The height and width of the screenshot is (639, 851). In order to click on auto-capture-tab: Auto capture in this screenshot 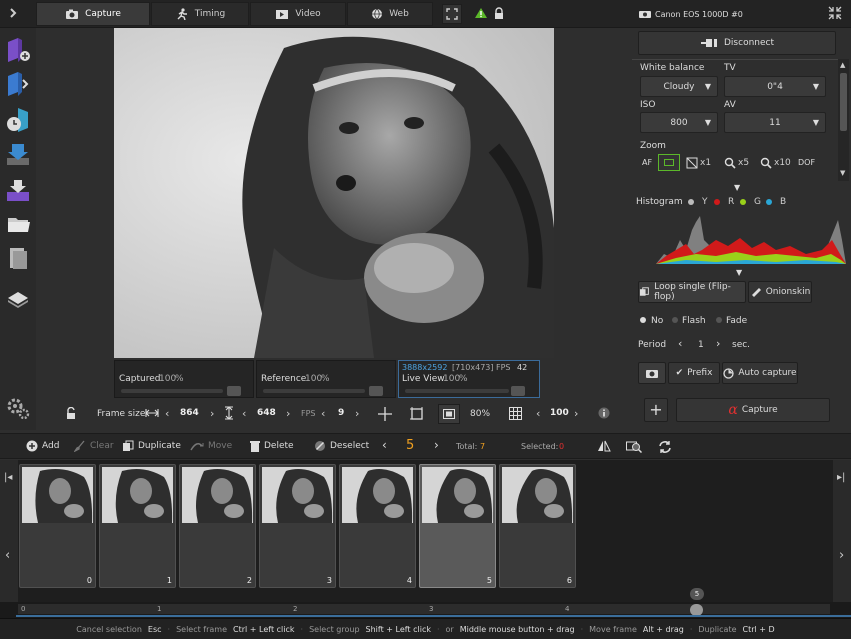, I will do `click(760, 373)`.